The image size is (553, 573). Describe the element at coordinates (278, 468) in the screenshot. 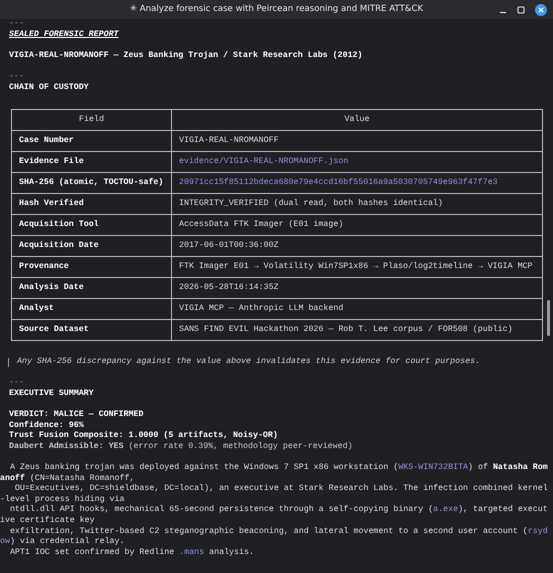

I see `summary-paragraph-line: A Zeus banking trojan was deployed against the Windows 7 SP1 x86 workstation (WKS-WIN732BITA) of Natasha Rom` at that location.